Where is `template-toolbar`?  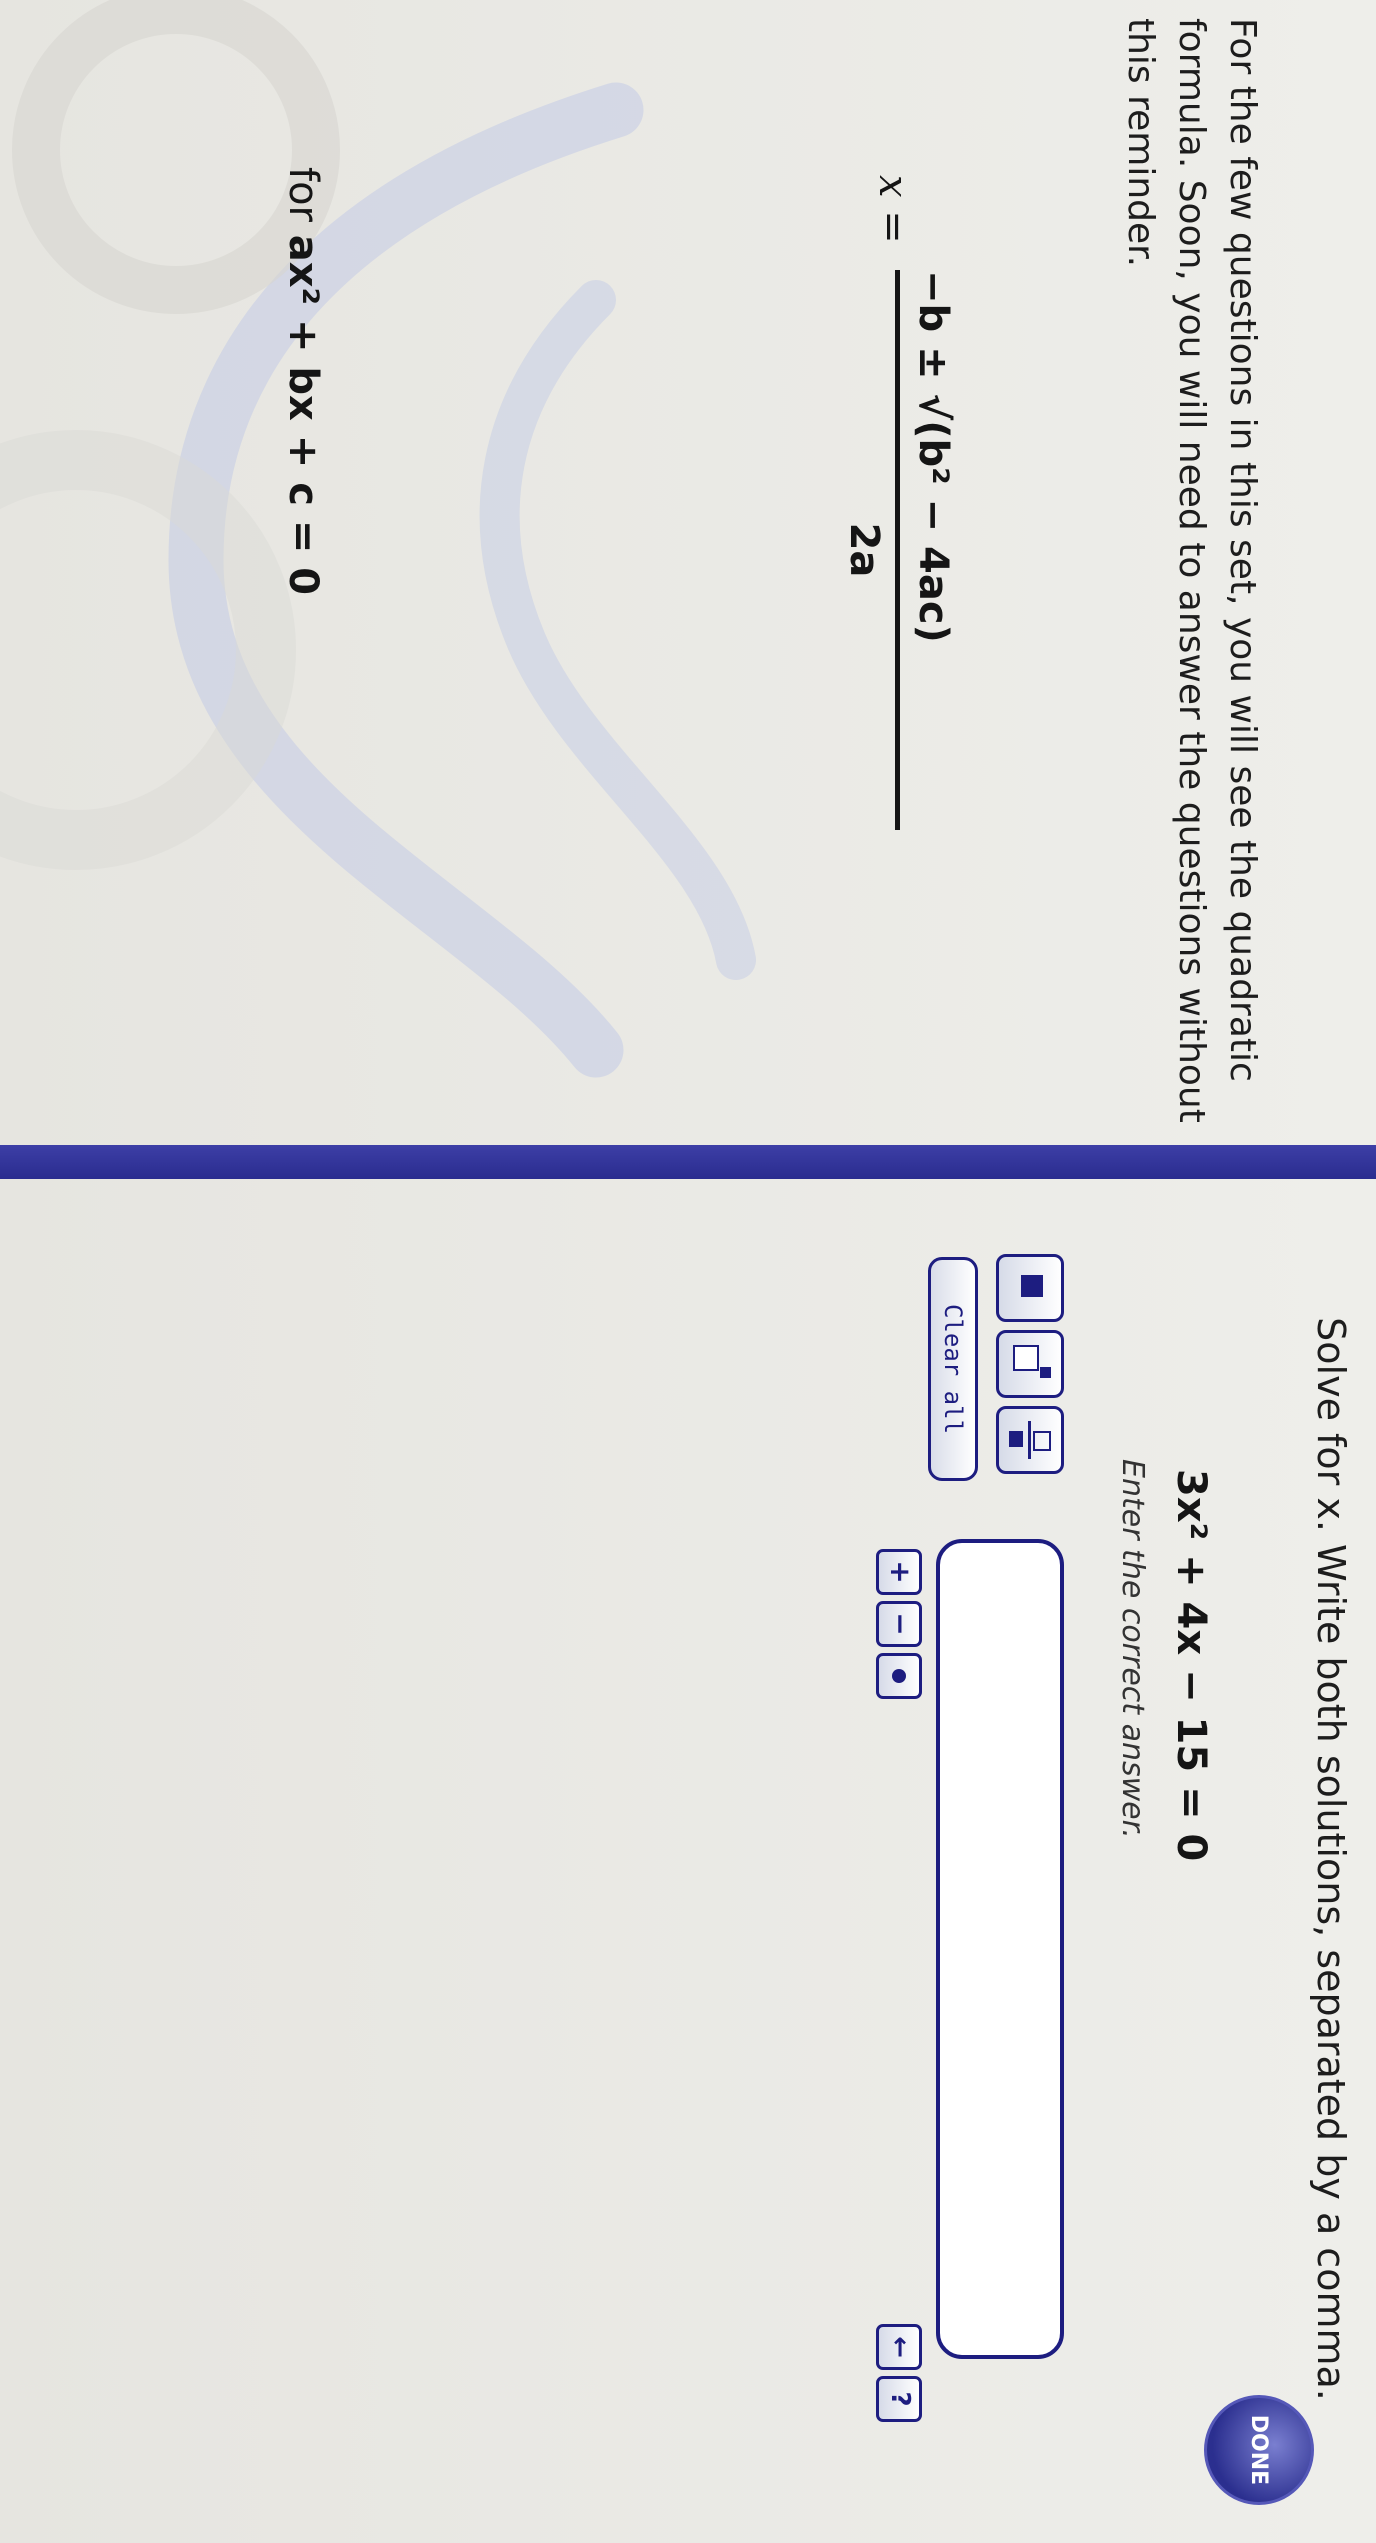
template-toolbar is located at coordinates (1030, 1374).